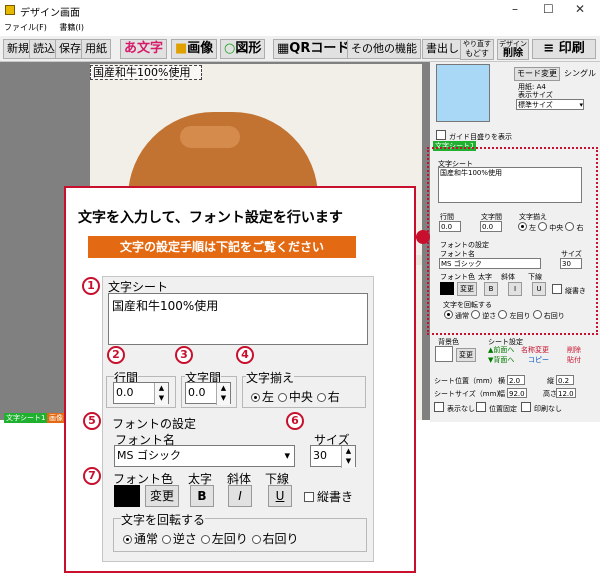 This screenshot has height=577, width=600. I want to click on qr-button: ▦QRコード, so click(313, 49).